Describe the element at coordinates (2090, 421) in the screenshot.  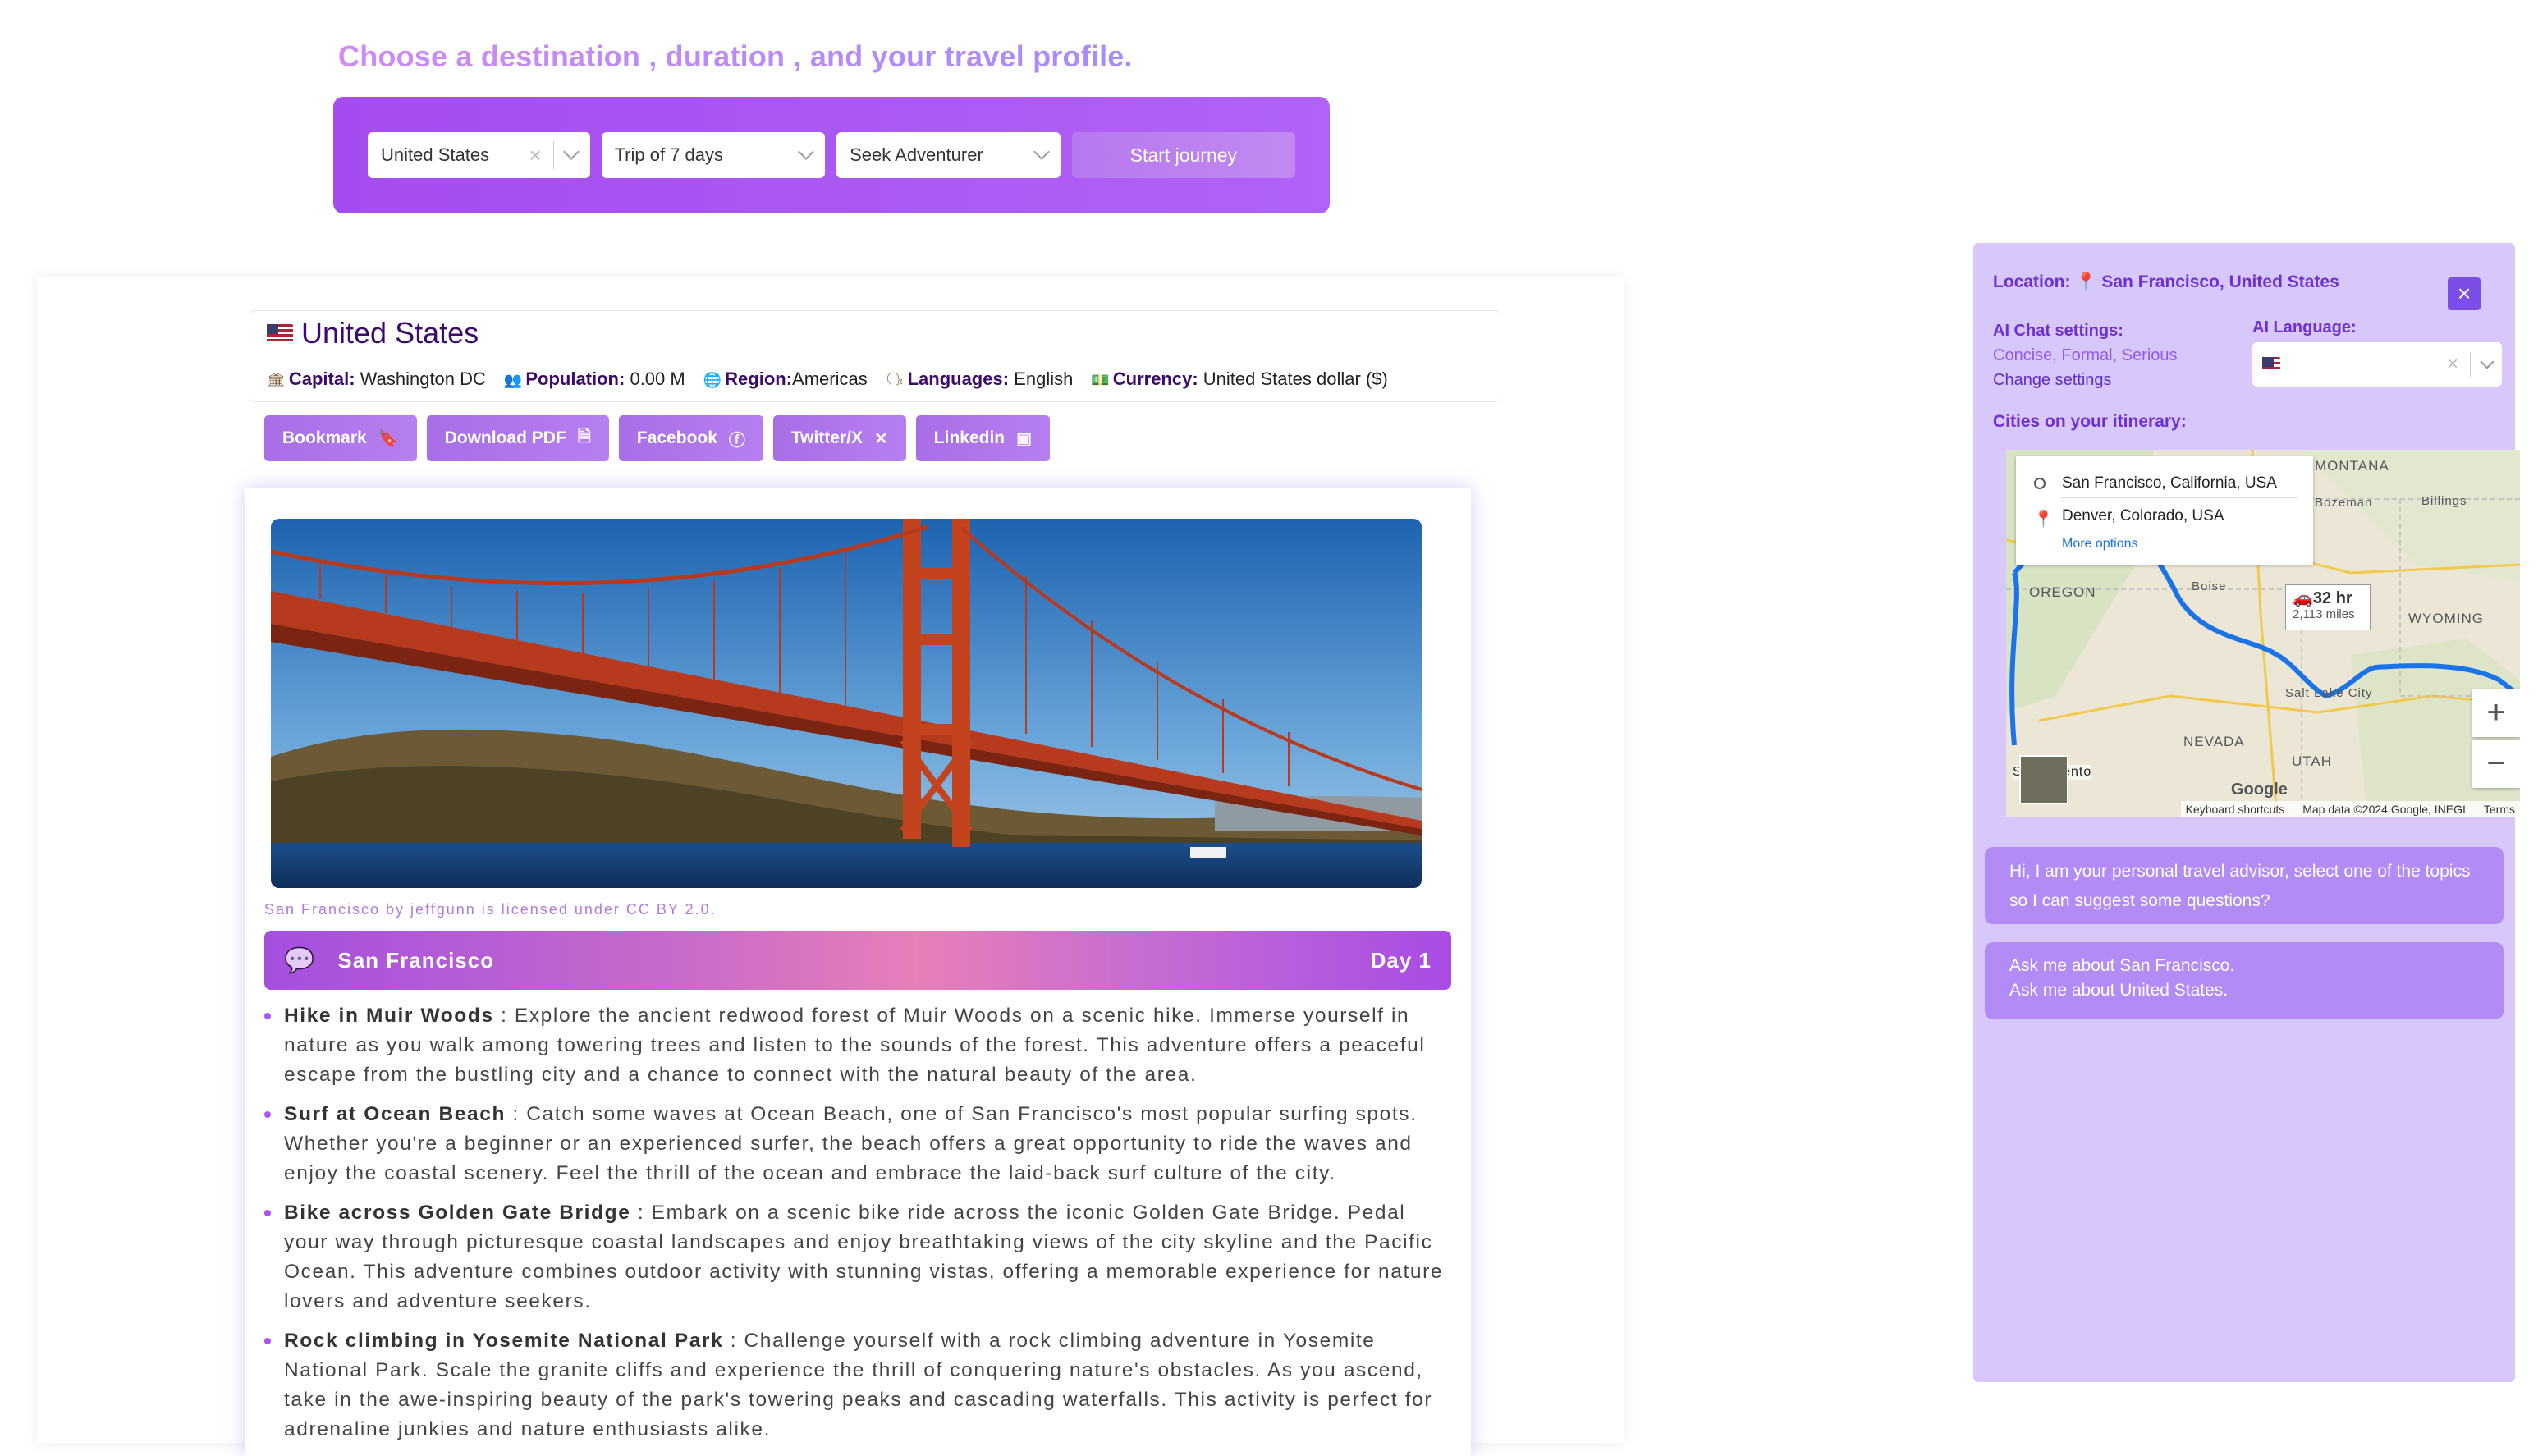
I see `cities-label: Cities on your itinerary:` at that location.